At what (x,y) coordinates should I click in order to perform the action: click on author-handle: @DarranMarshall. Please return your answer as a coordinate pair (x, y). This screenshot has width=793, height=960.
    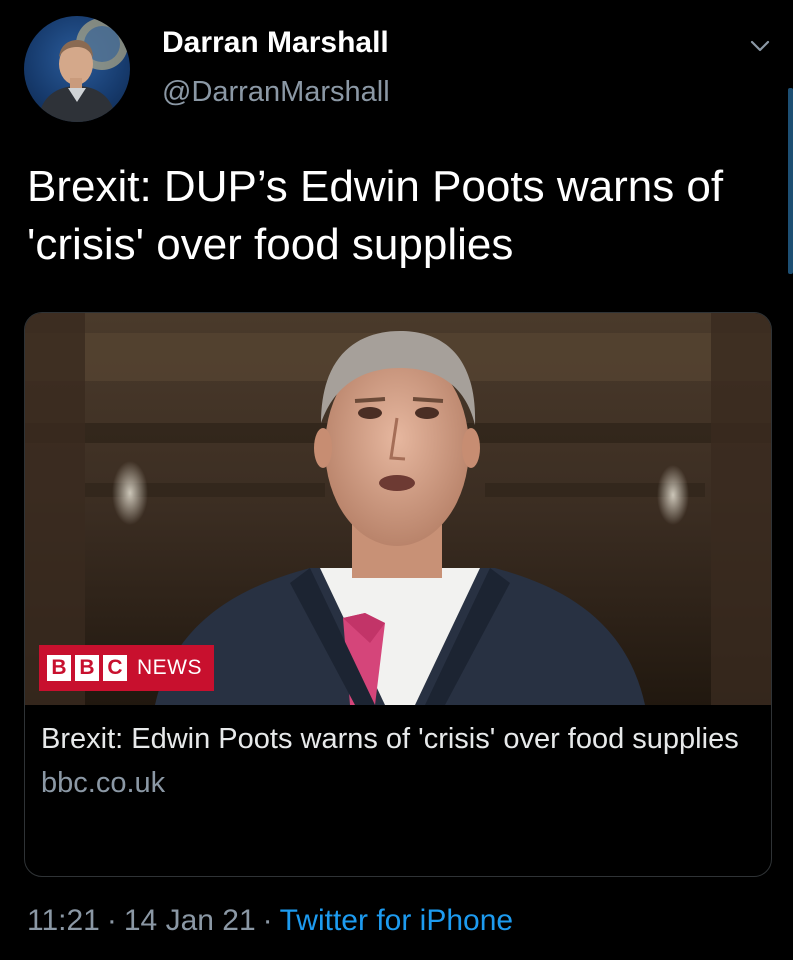
    Looking at the image, I should click on (276, 92).